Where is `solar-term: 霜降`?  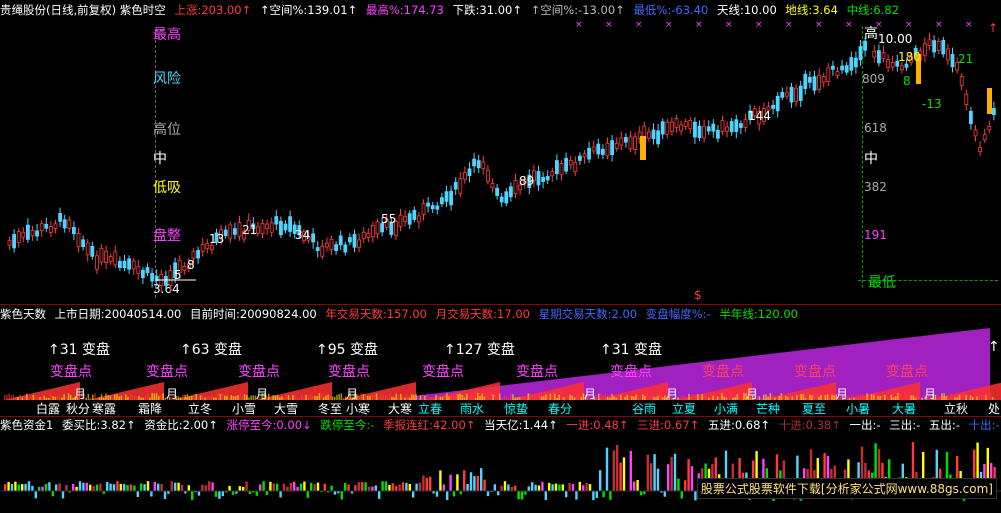
solar-term: 霜降 is located at coordinates (150, 409).